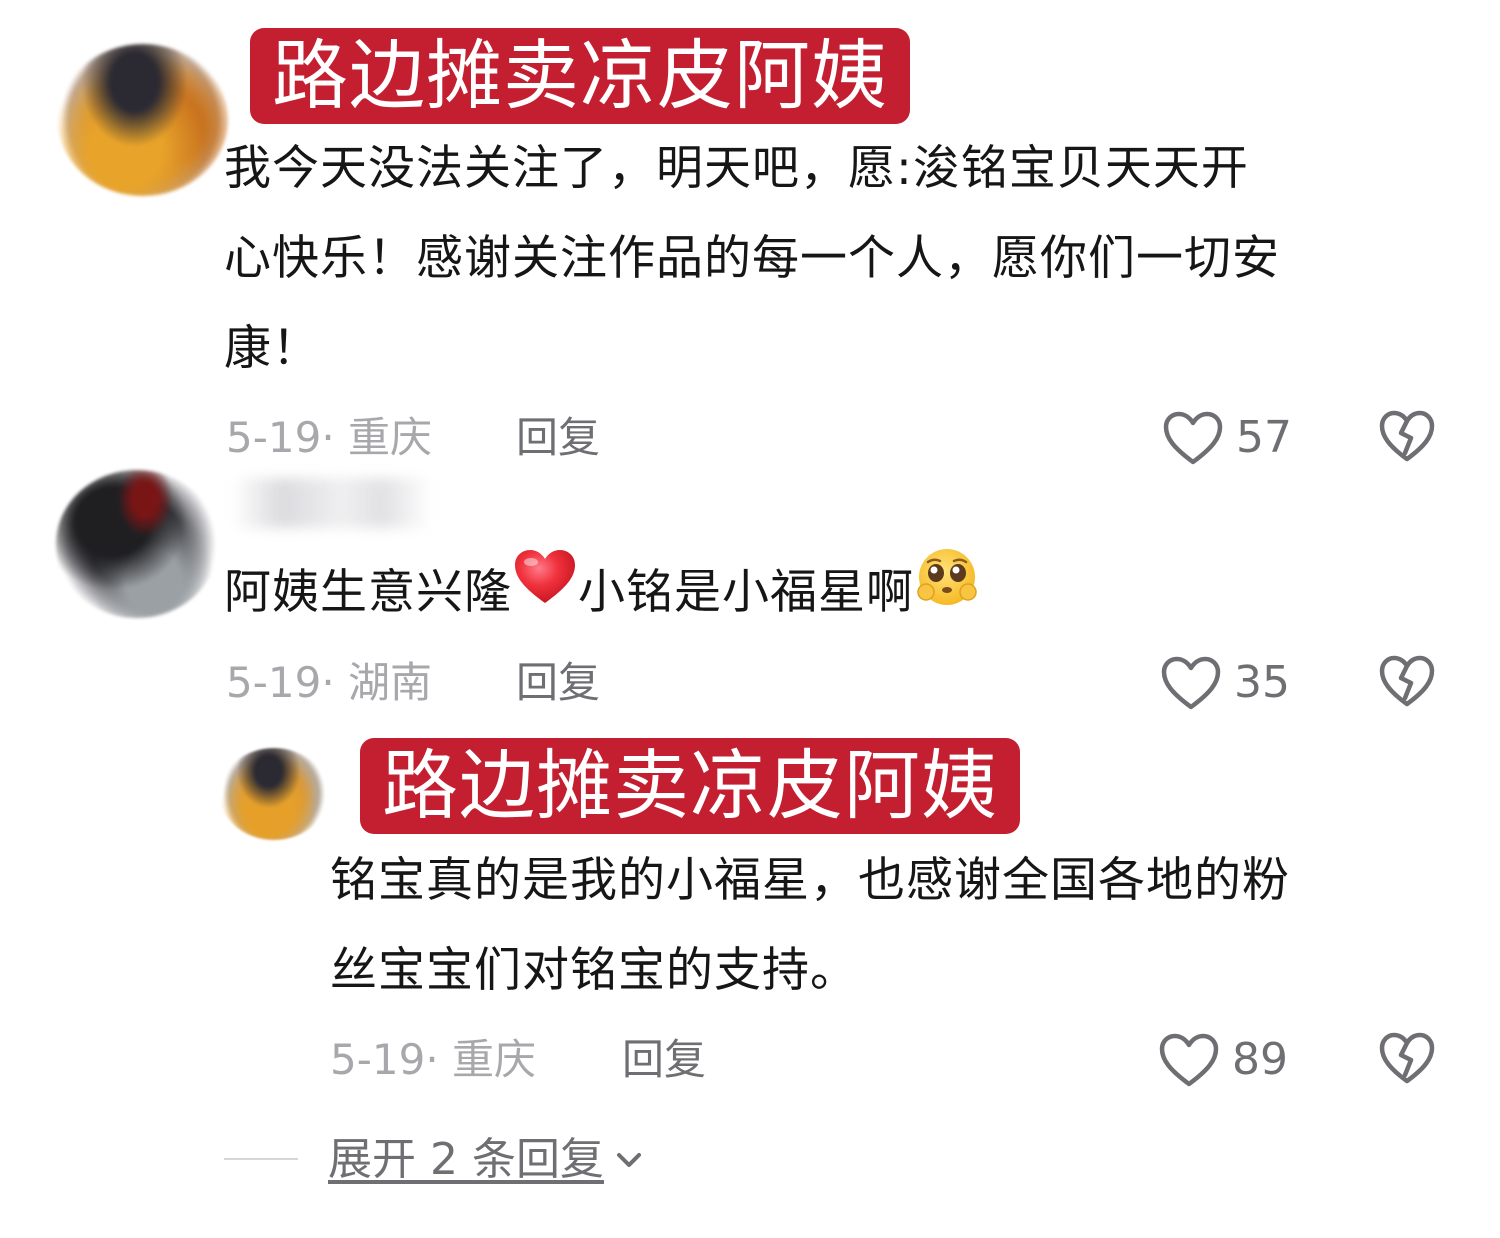 The width and height of the screenshot is (1500, 1238). Describe the element at coordinates (466, 1159) in the screenshot. I see `expand-replies-label: 展开 2 条回复` at that location.